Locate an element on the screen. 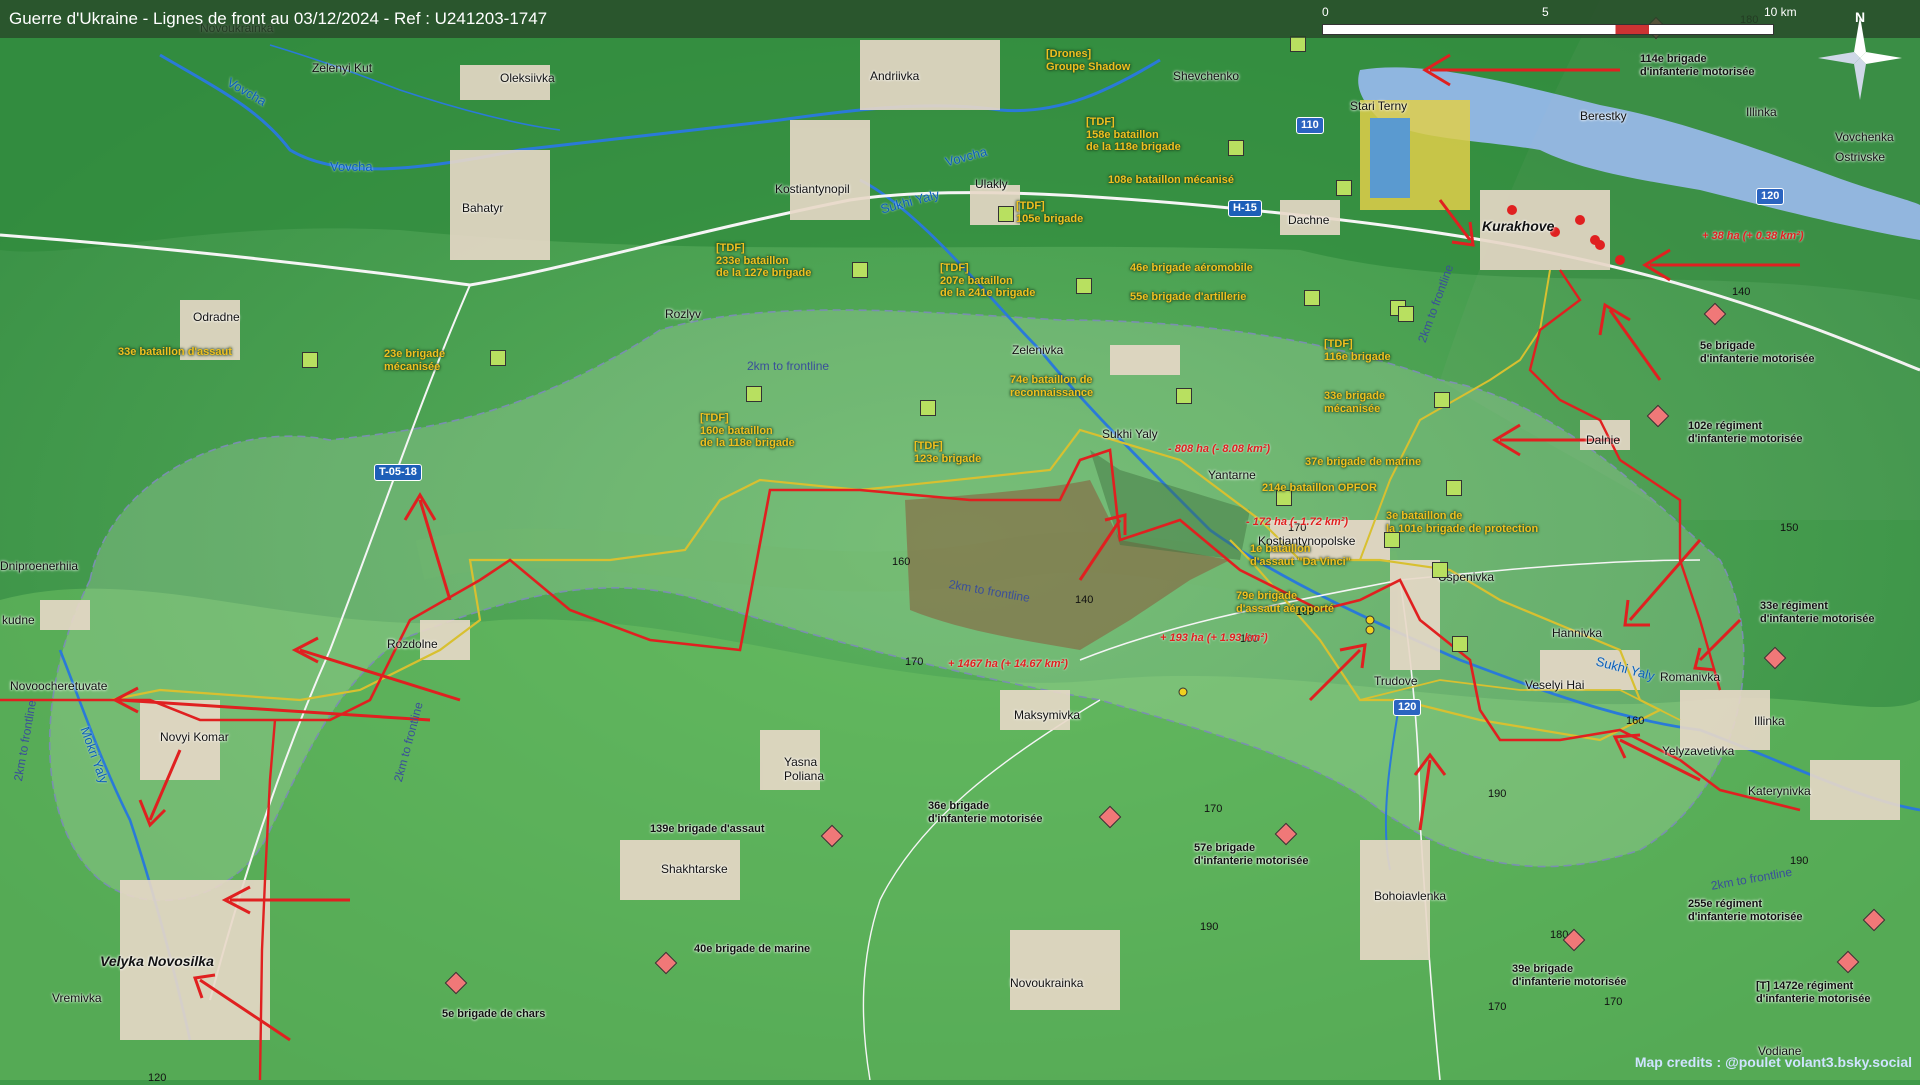 This screenshot has height=1085, width=1920. elevation-label-12: 170 is located at coordinates (1613, 1002).